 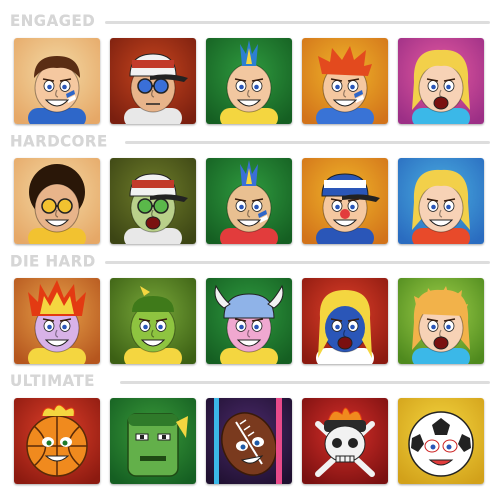 What do you see at coordinates (345, 441) in the screenshot?
I see `skull-bats-icon` at bounding box center [345, 441].